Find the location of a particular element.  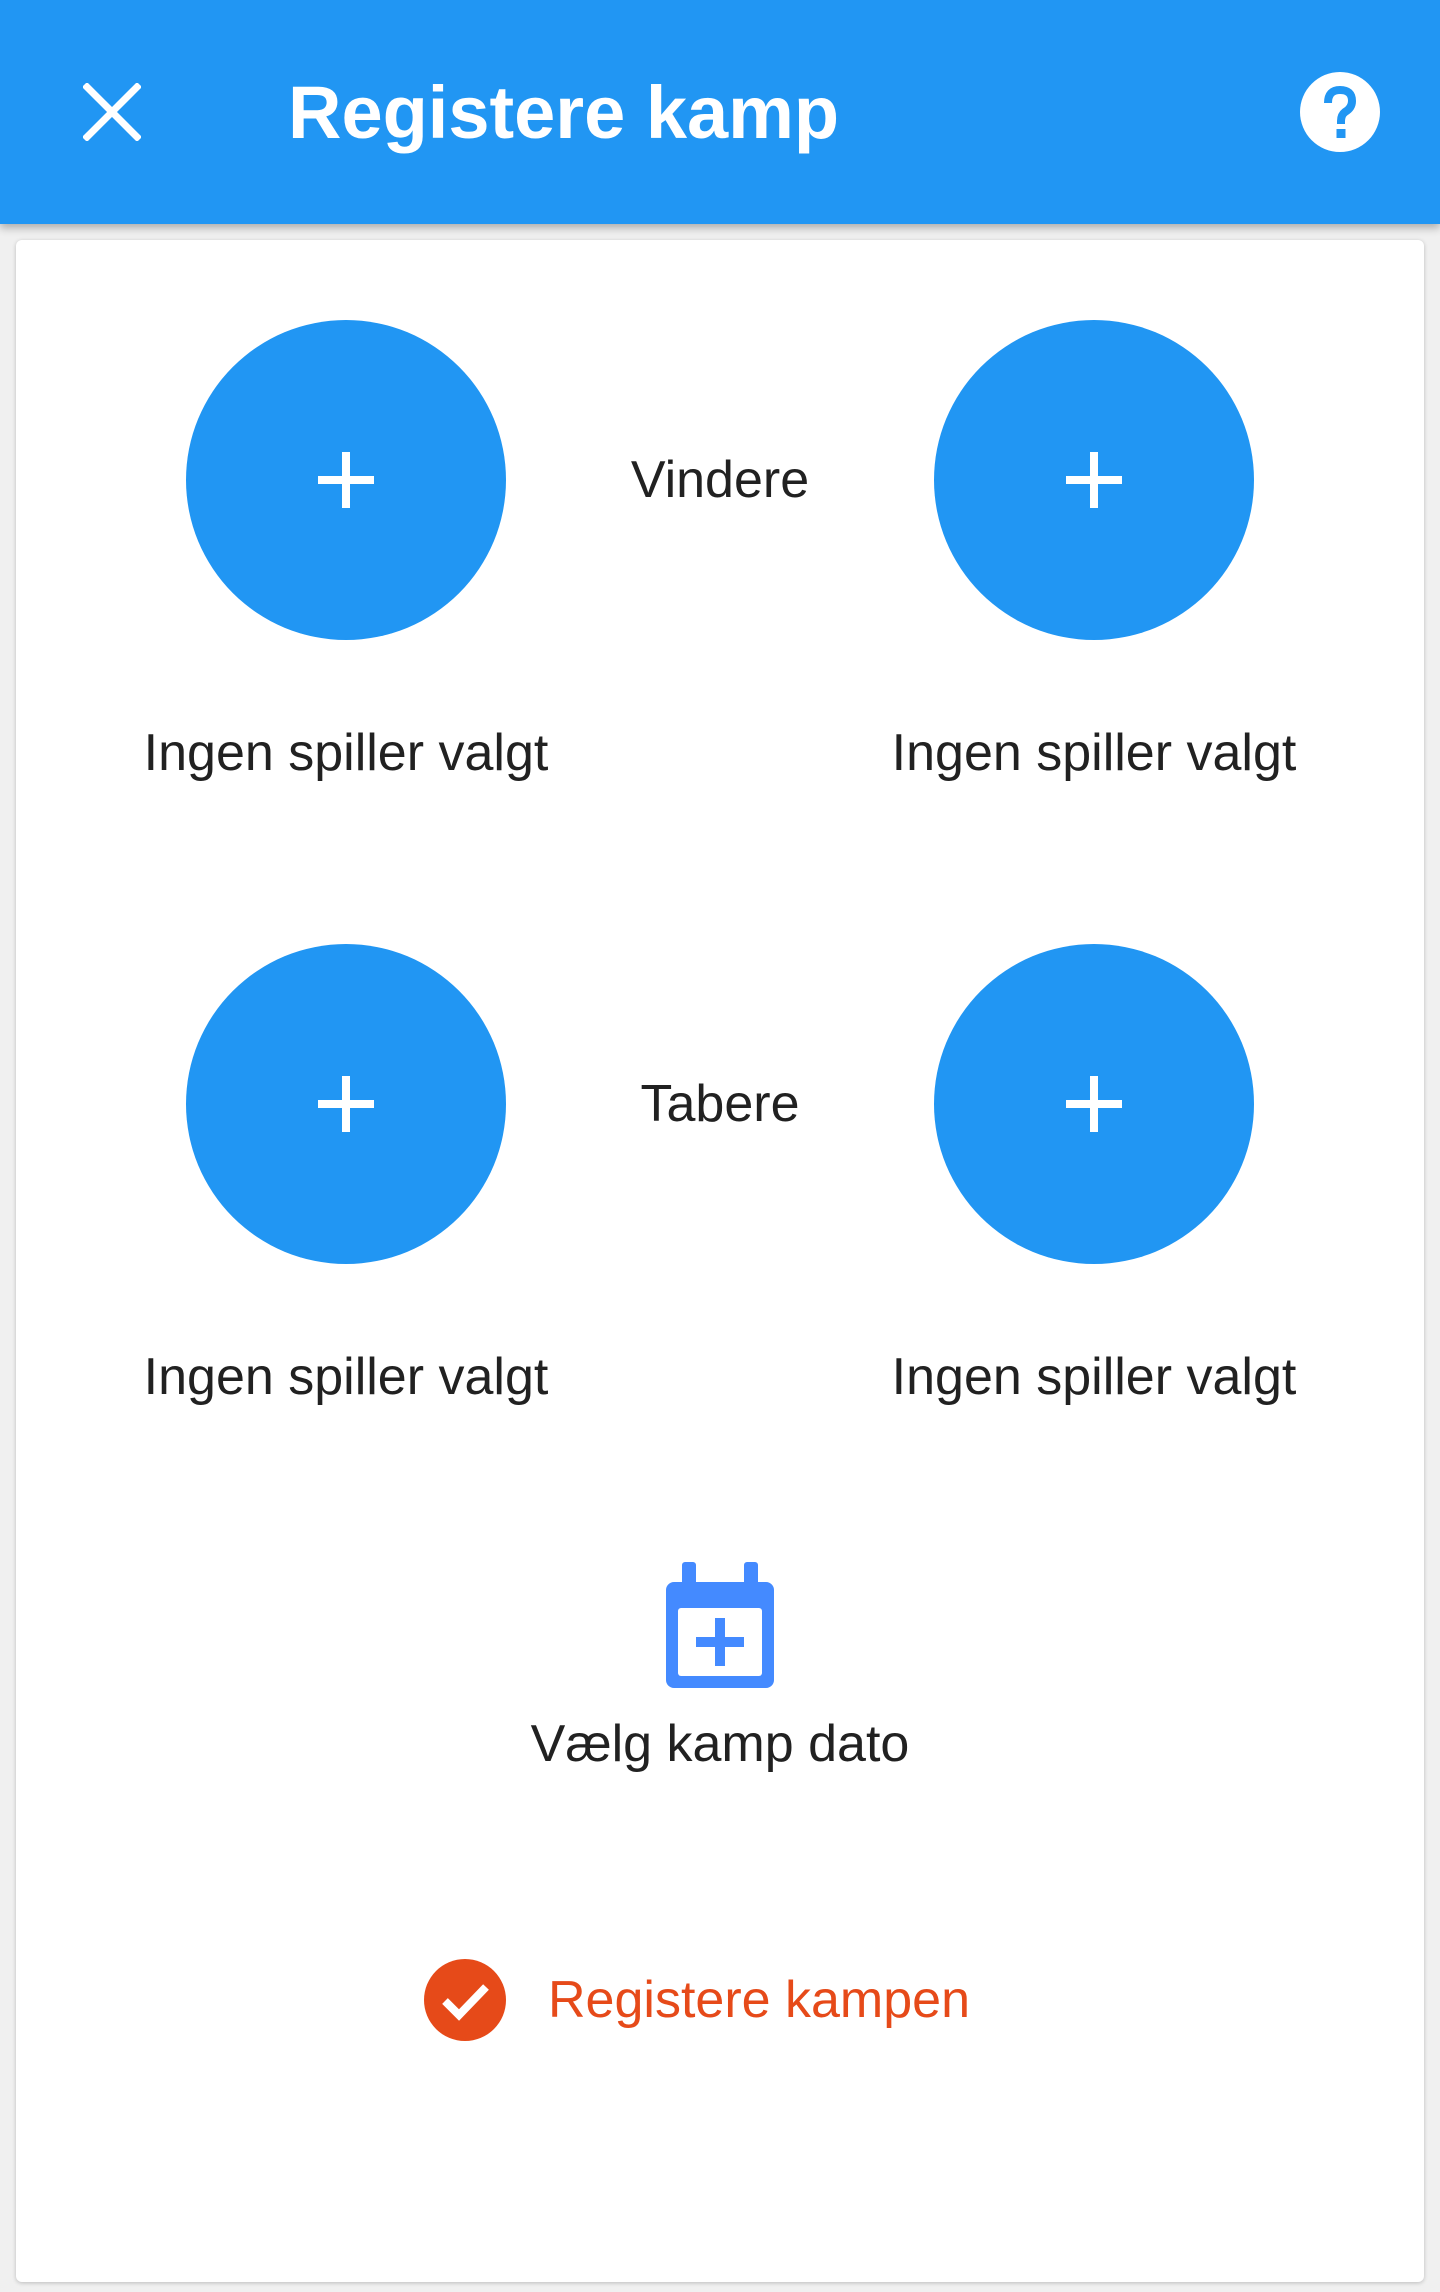

date-picker-label: Vælg kamp dato is located at coordinates (720, 1744).